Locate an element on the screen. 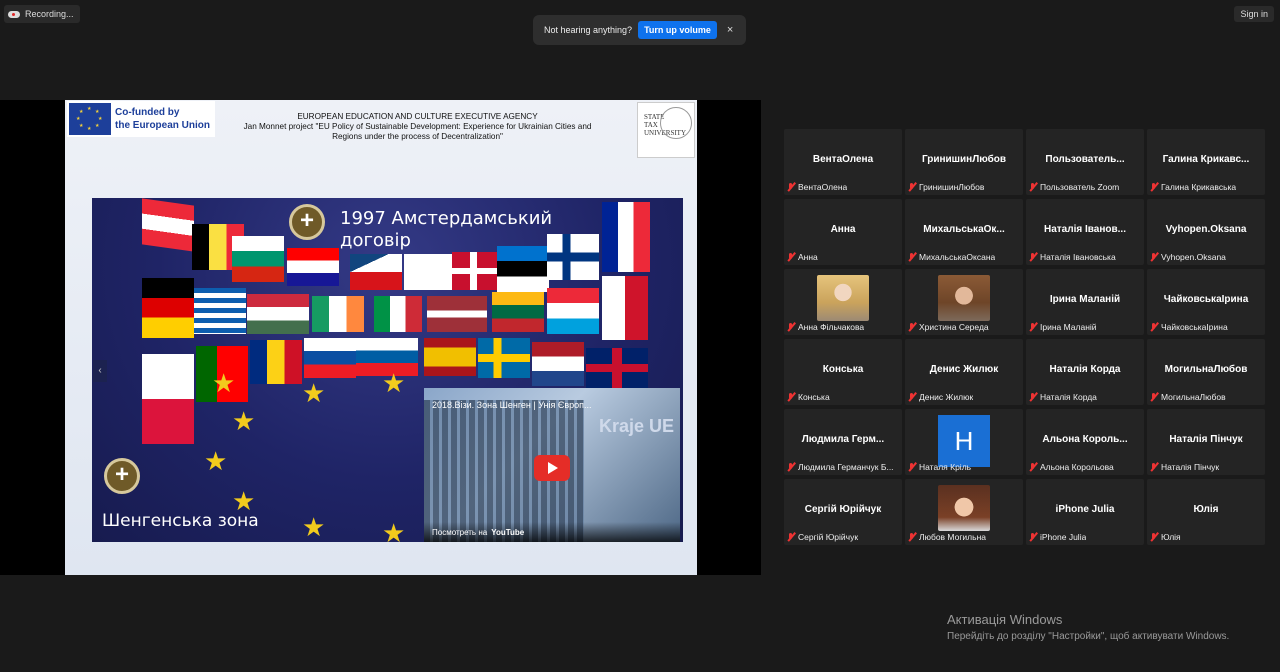  video-overlay-text: Kraje UE is located at coordinates (636, 426).